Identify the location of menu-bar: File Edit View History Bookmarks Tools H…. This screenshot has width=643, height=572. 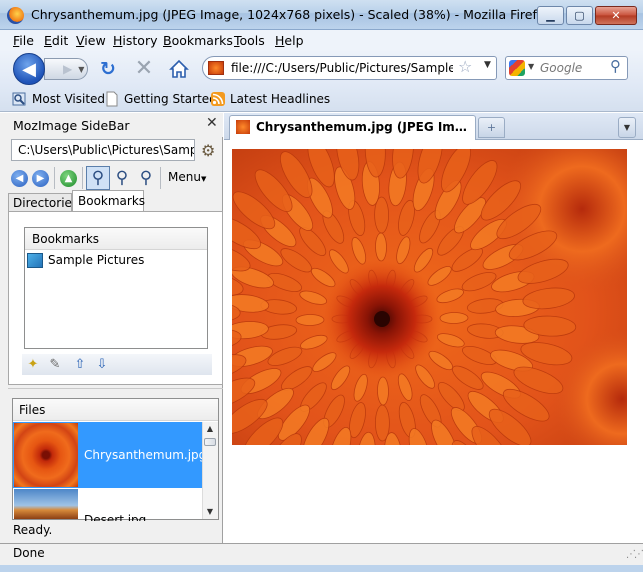
(321, 40).